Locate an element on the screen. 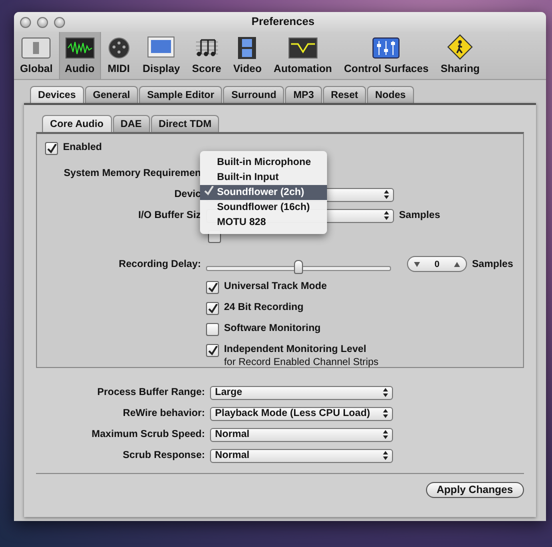 The width and height of the screenshot is (552, 547). checkbox-label: Software Monitoring is located at coordinates (272, 328).